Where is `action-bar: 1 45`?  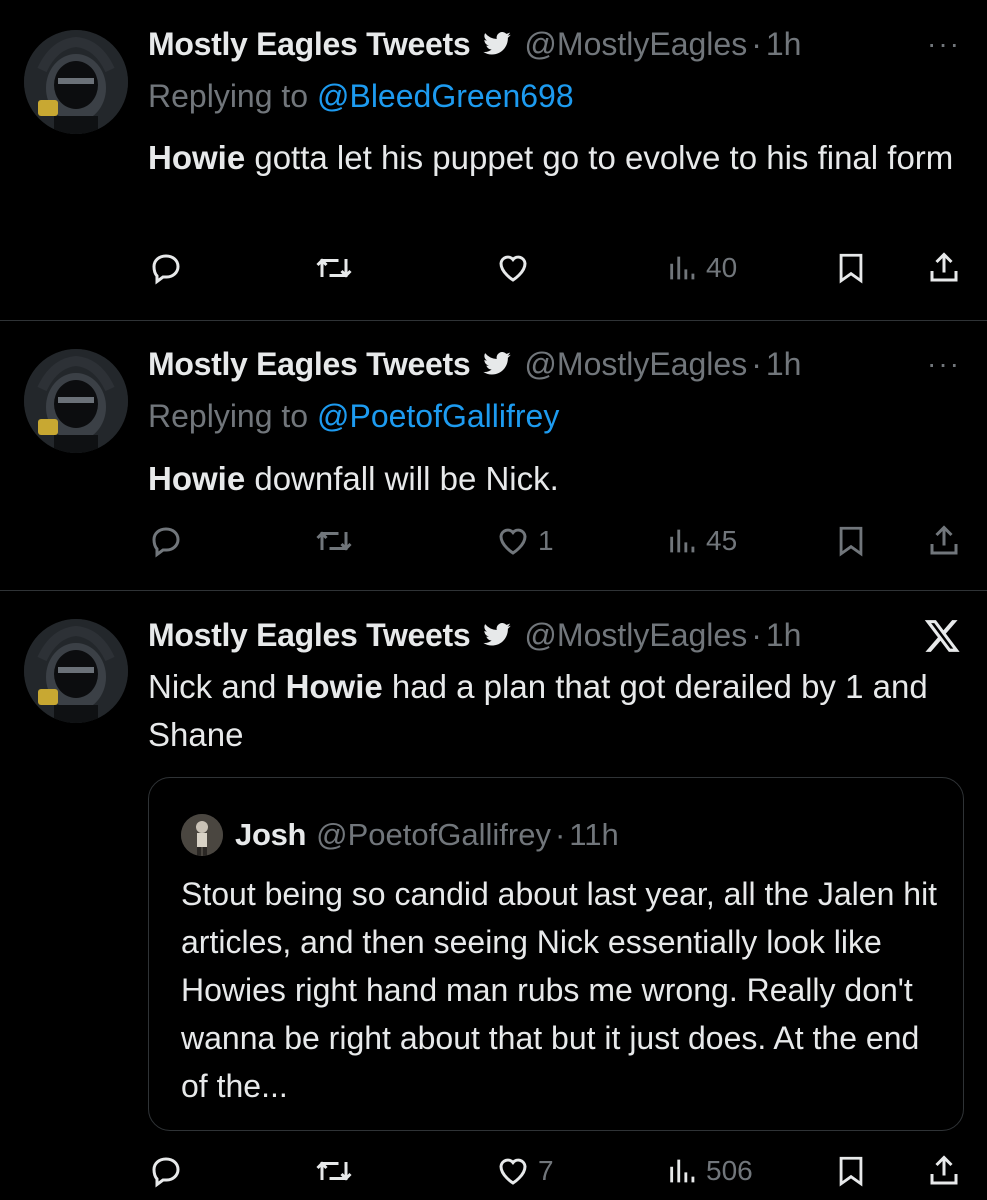
action-bar: 1 45 is located at coordinates (558, 541).